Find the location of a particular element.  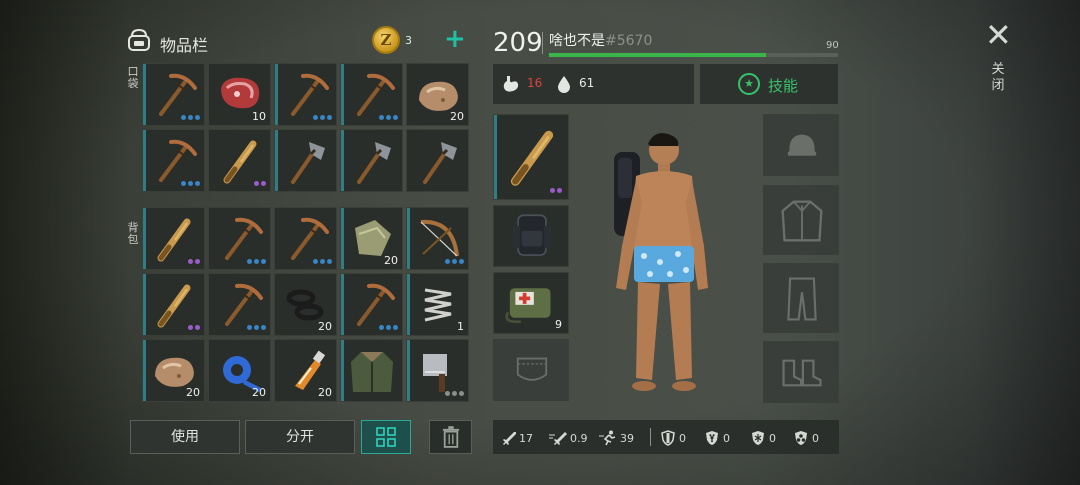

split-button: 分开 is located at coordinates (300, 437).